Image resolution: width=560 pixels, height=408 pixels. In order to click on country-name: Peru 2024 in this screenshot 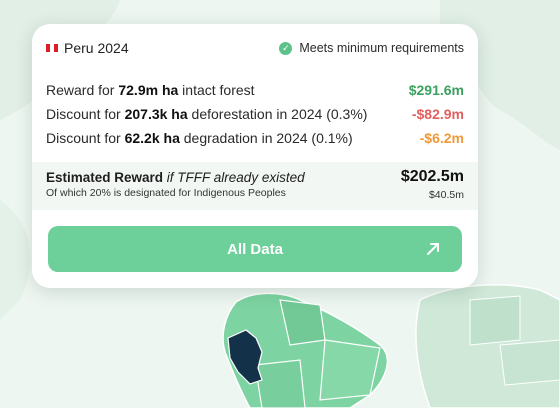, I will do `click(96, 48)`.